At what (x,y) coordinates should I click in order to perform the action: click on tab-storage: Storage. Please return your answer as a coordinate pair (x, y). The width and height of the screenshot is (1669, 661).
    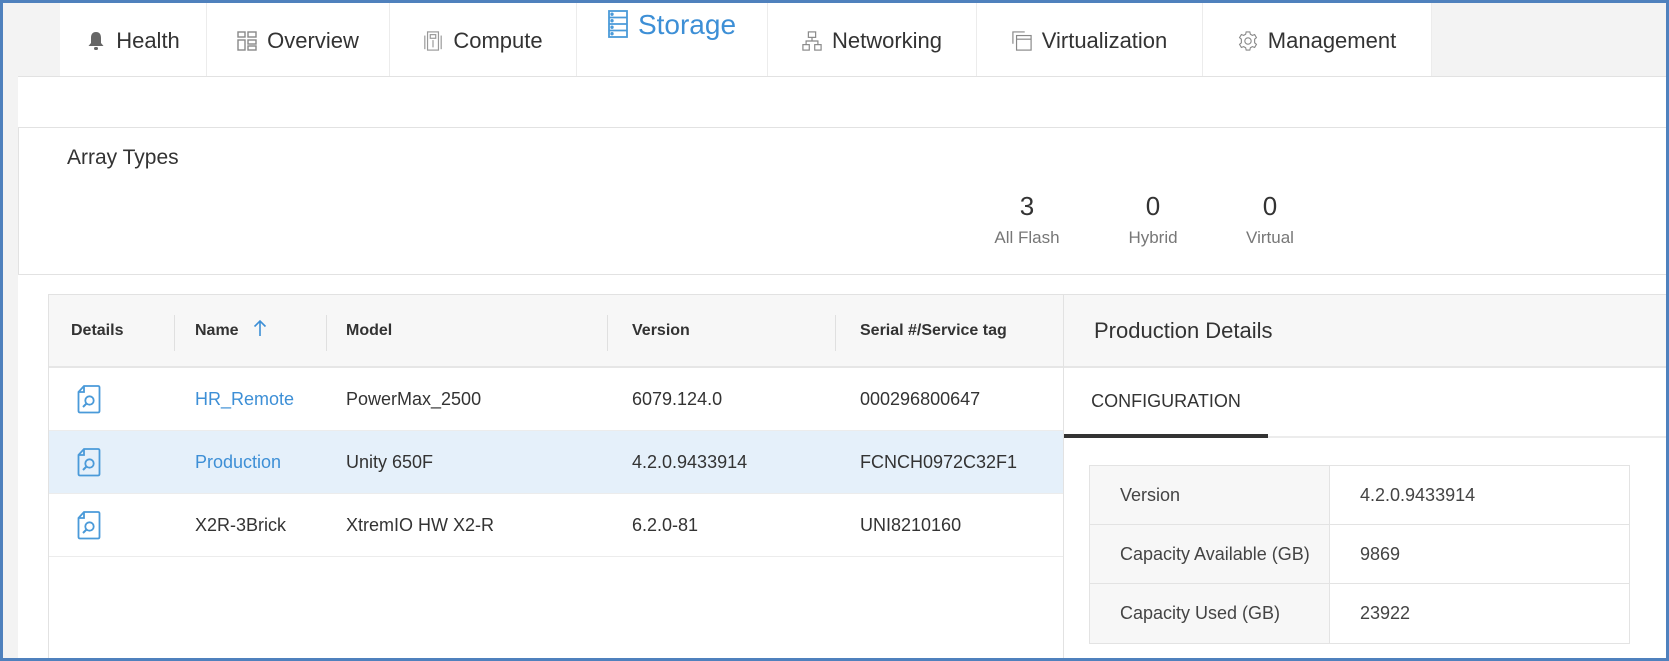
    Looking at the image, I should click on (672, 41).